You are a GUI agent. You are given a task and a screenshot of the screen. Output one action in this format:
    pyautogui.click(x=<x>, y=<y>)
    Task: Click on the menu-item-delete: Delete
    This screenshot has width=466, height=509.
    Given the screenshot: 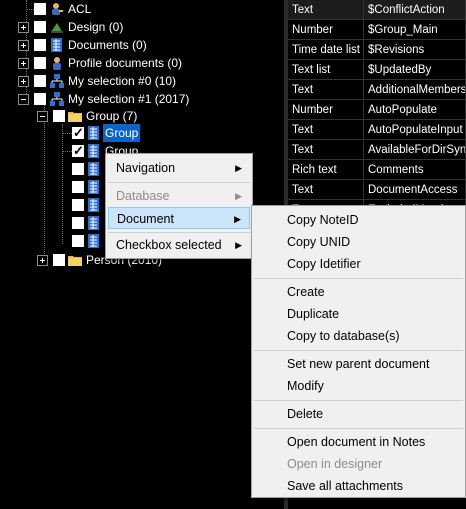 What is the action you would take?
    pyautogui.click(x=358, y=414)
    